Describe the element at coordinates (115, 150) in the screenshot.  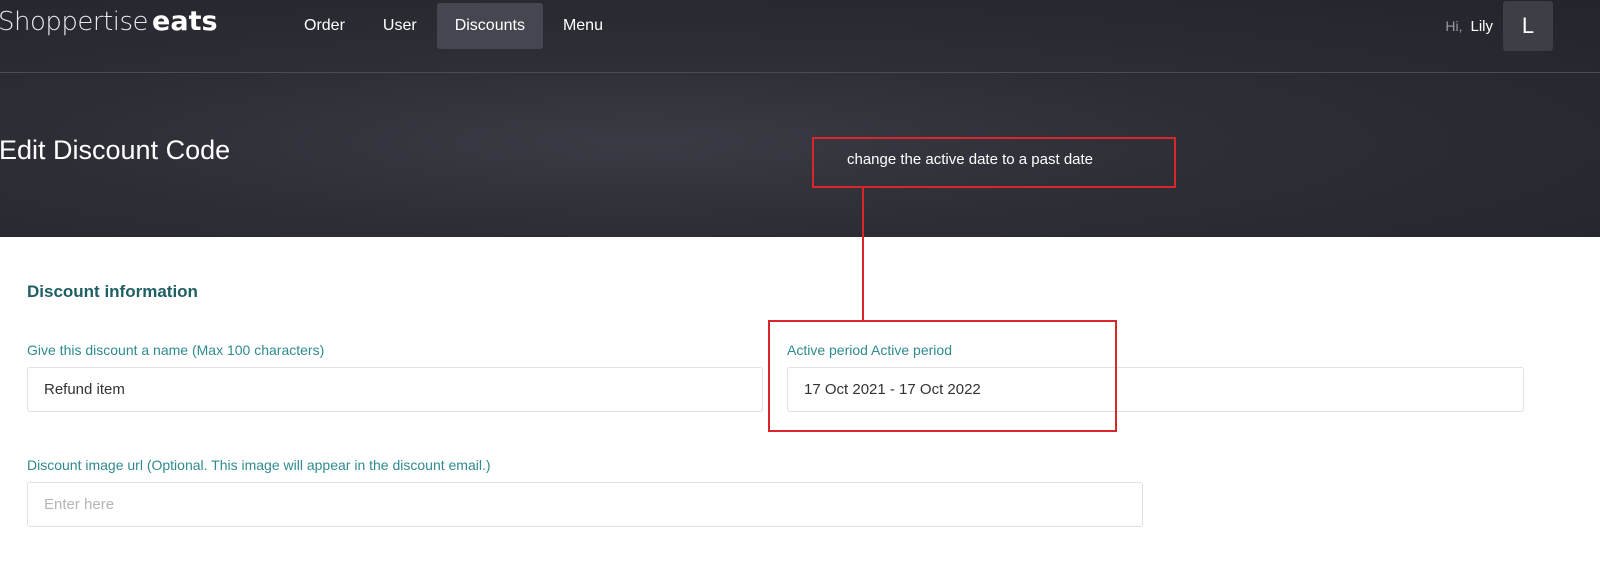
I see `page-title: Edit Discount Code` at that location.